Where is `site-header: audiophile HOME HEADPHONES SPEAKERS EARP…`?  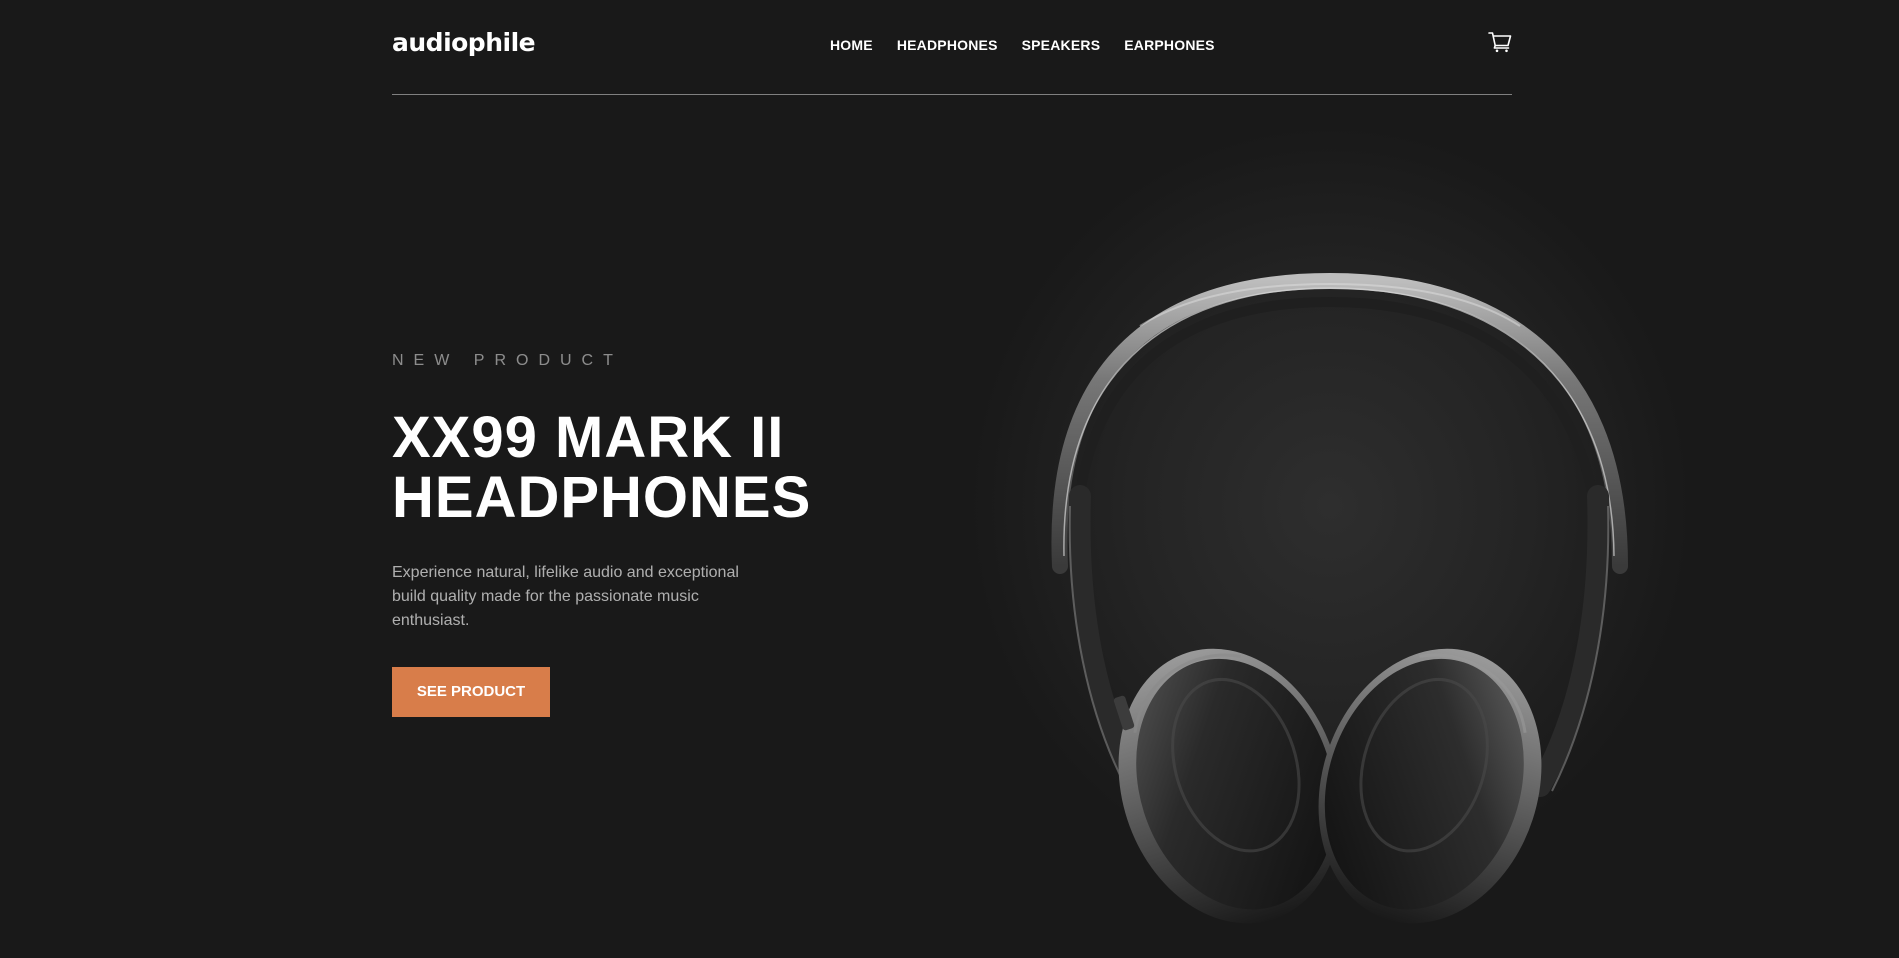
site-header: audiophile HOME HEADPHONES SPEAKERS EARP… is located at coordinates (952, 47).